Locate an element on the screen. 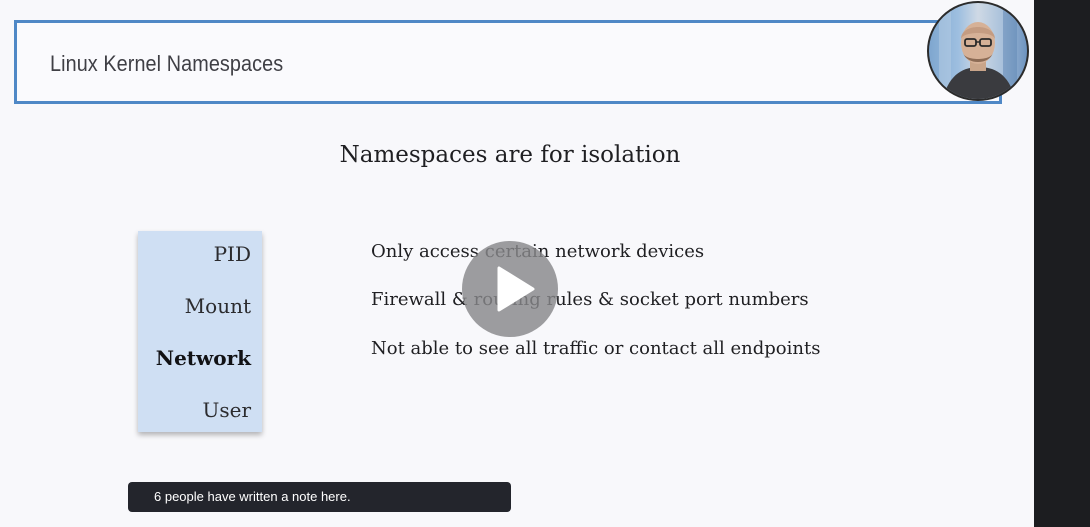  play-button is located at coordinates (510, 289).